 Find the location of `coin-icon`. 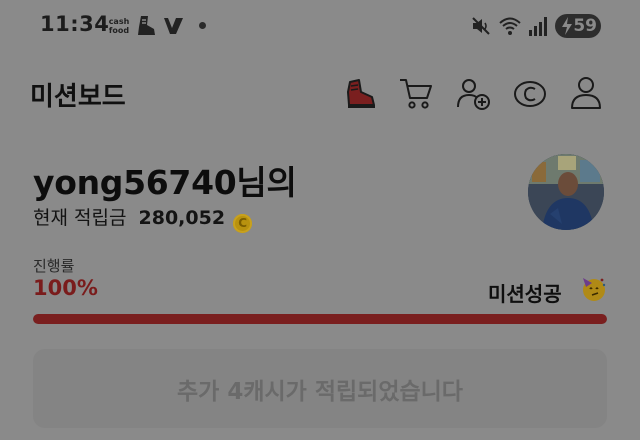

coin-icon is located at coordinates (530, 93).